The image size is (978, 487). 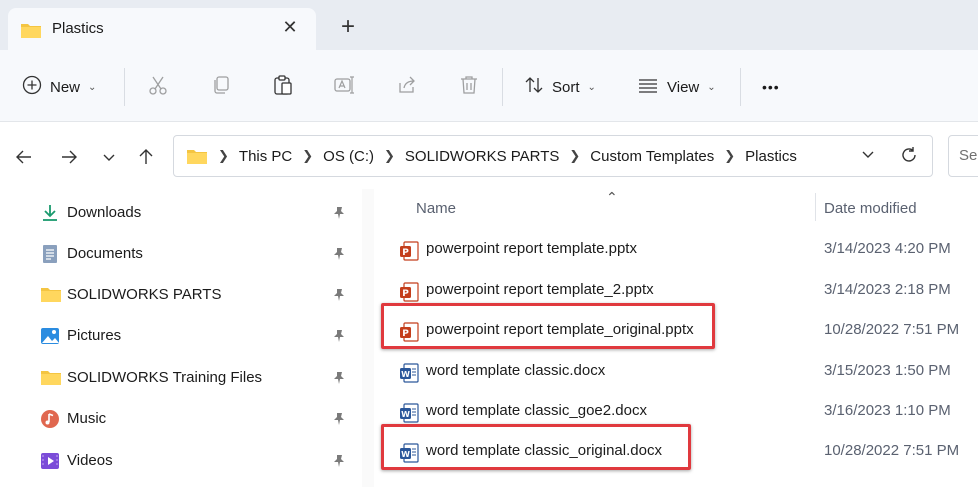 I want to click on videos-icon, so click(x=50, y=461).